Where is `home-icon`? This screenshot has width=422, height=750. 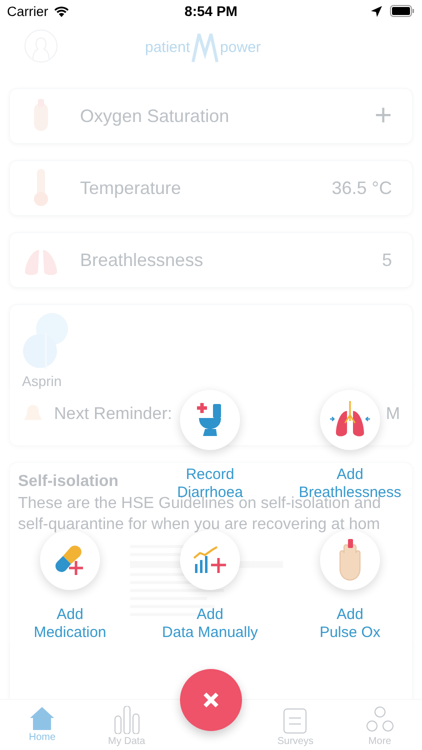
home-icon is located at coordinates (42, 718).